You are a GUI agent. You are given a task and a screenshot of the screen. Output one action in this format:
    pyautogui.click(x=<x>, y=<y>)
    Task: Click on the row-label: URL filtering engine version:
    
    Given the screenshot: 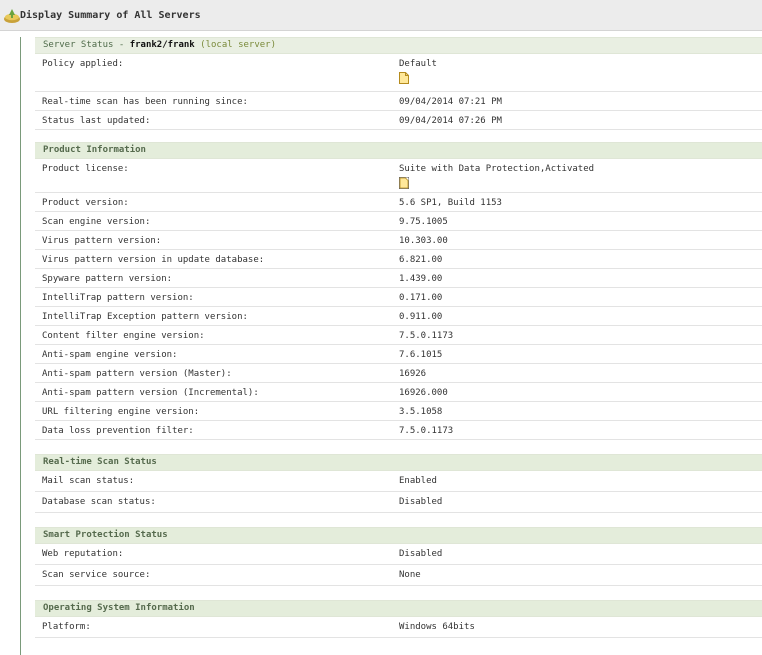 What is the action you would take?
    pyautogui.click(x=121, y=412)
    